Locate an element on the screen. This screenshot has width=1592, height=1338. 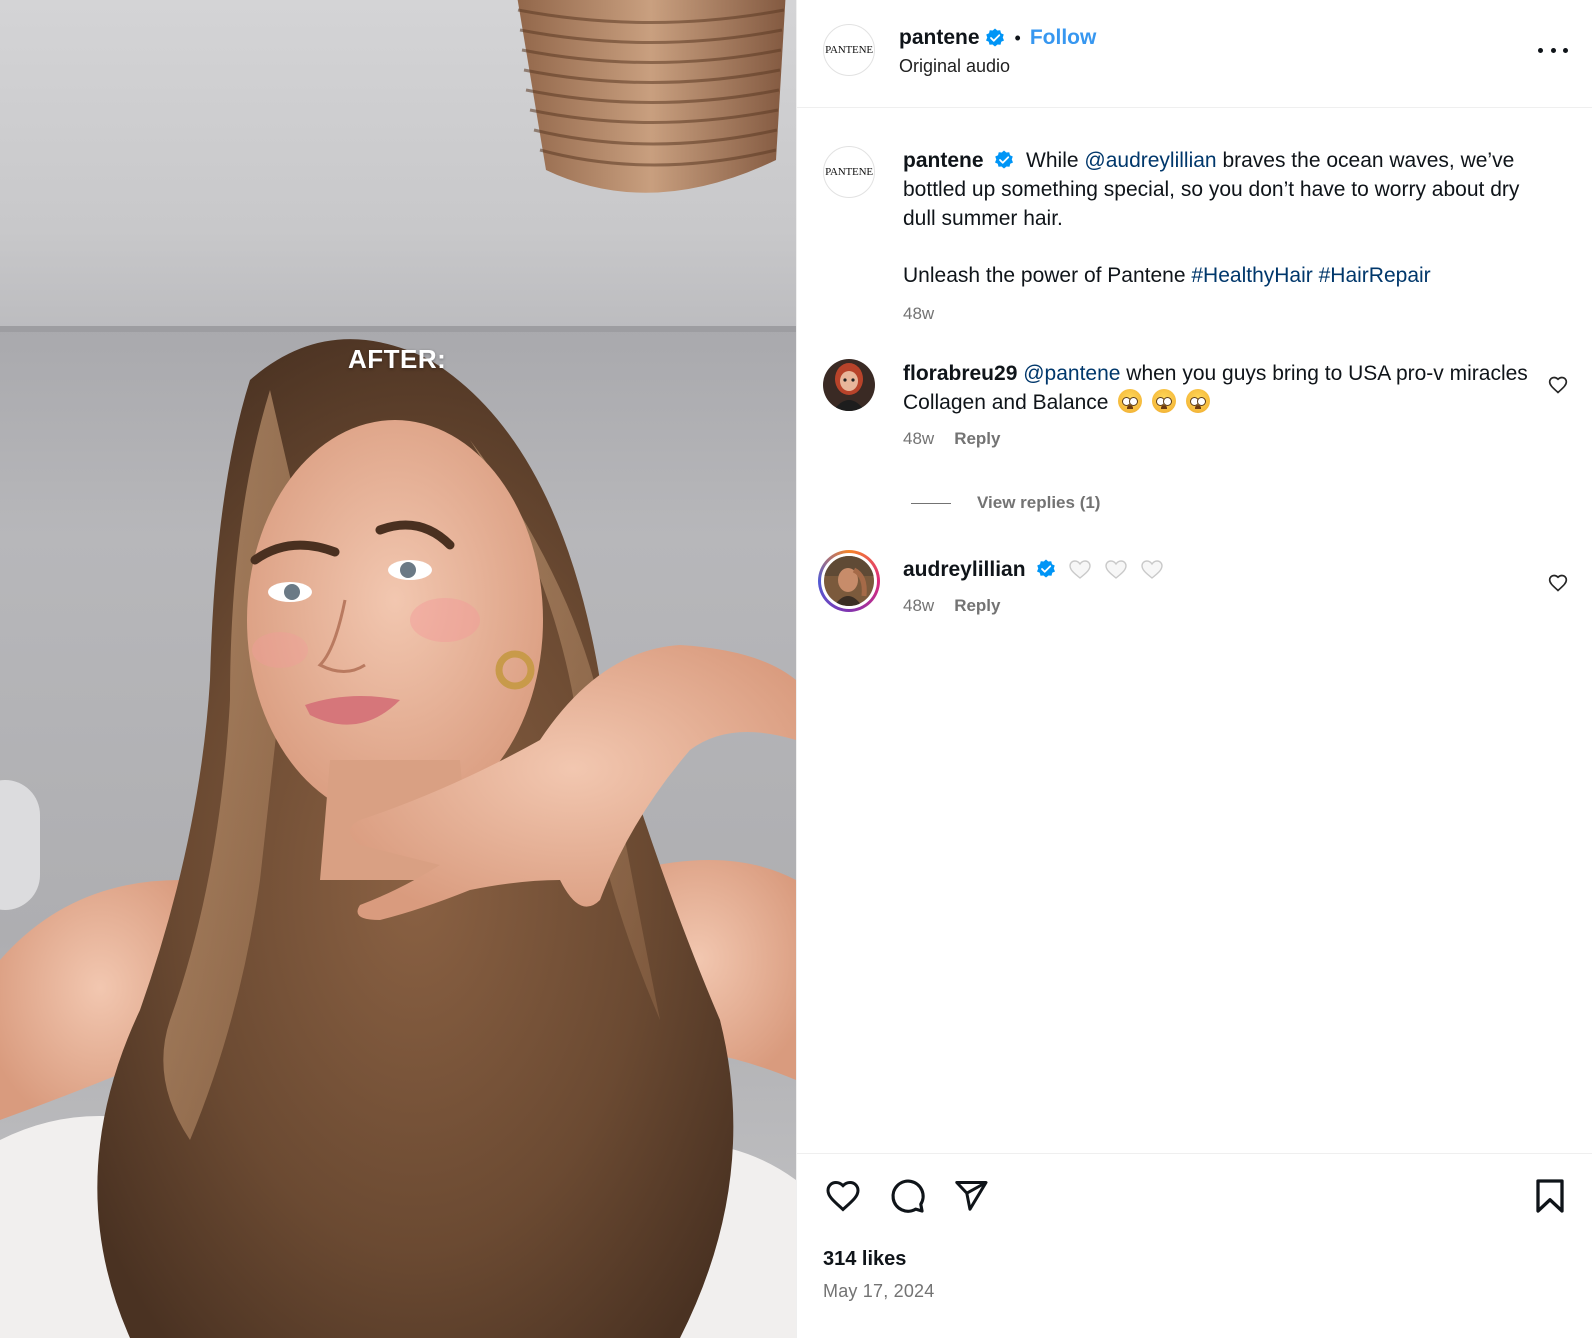
share-button is located at coordinates (971, 1196).